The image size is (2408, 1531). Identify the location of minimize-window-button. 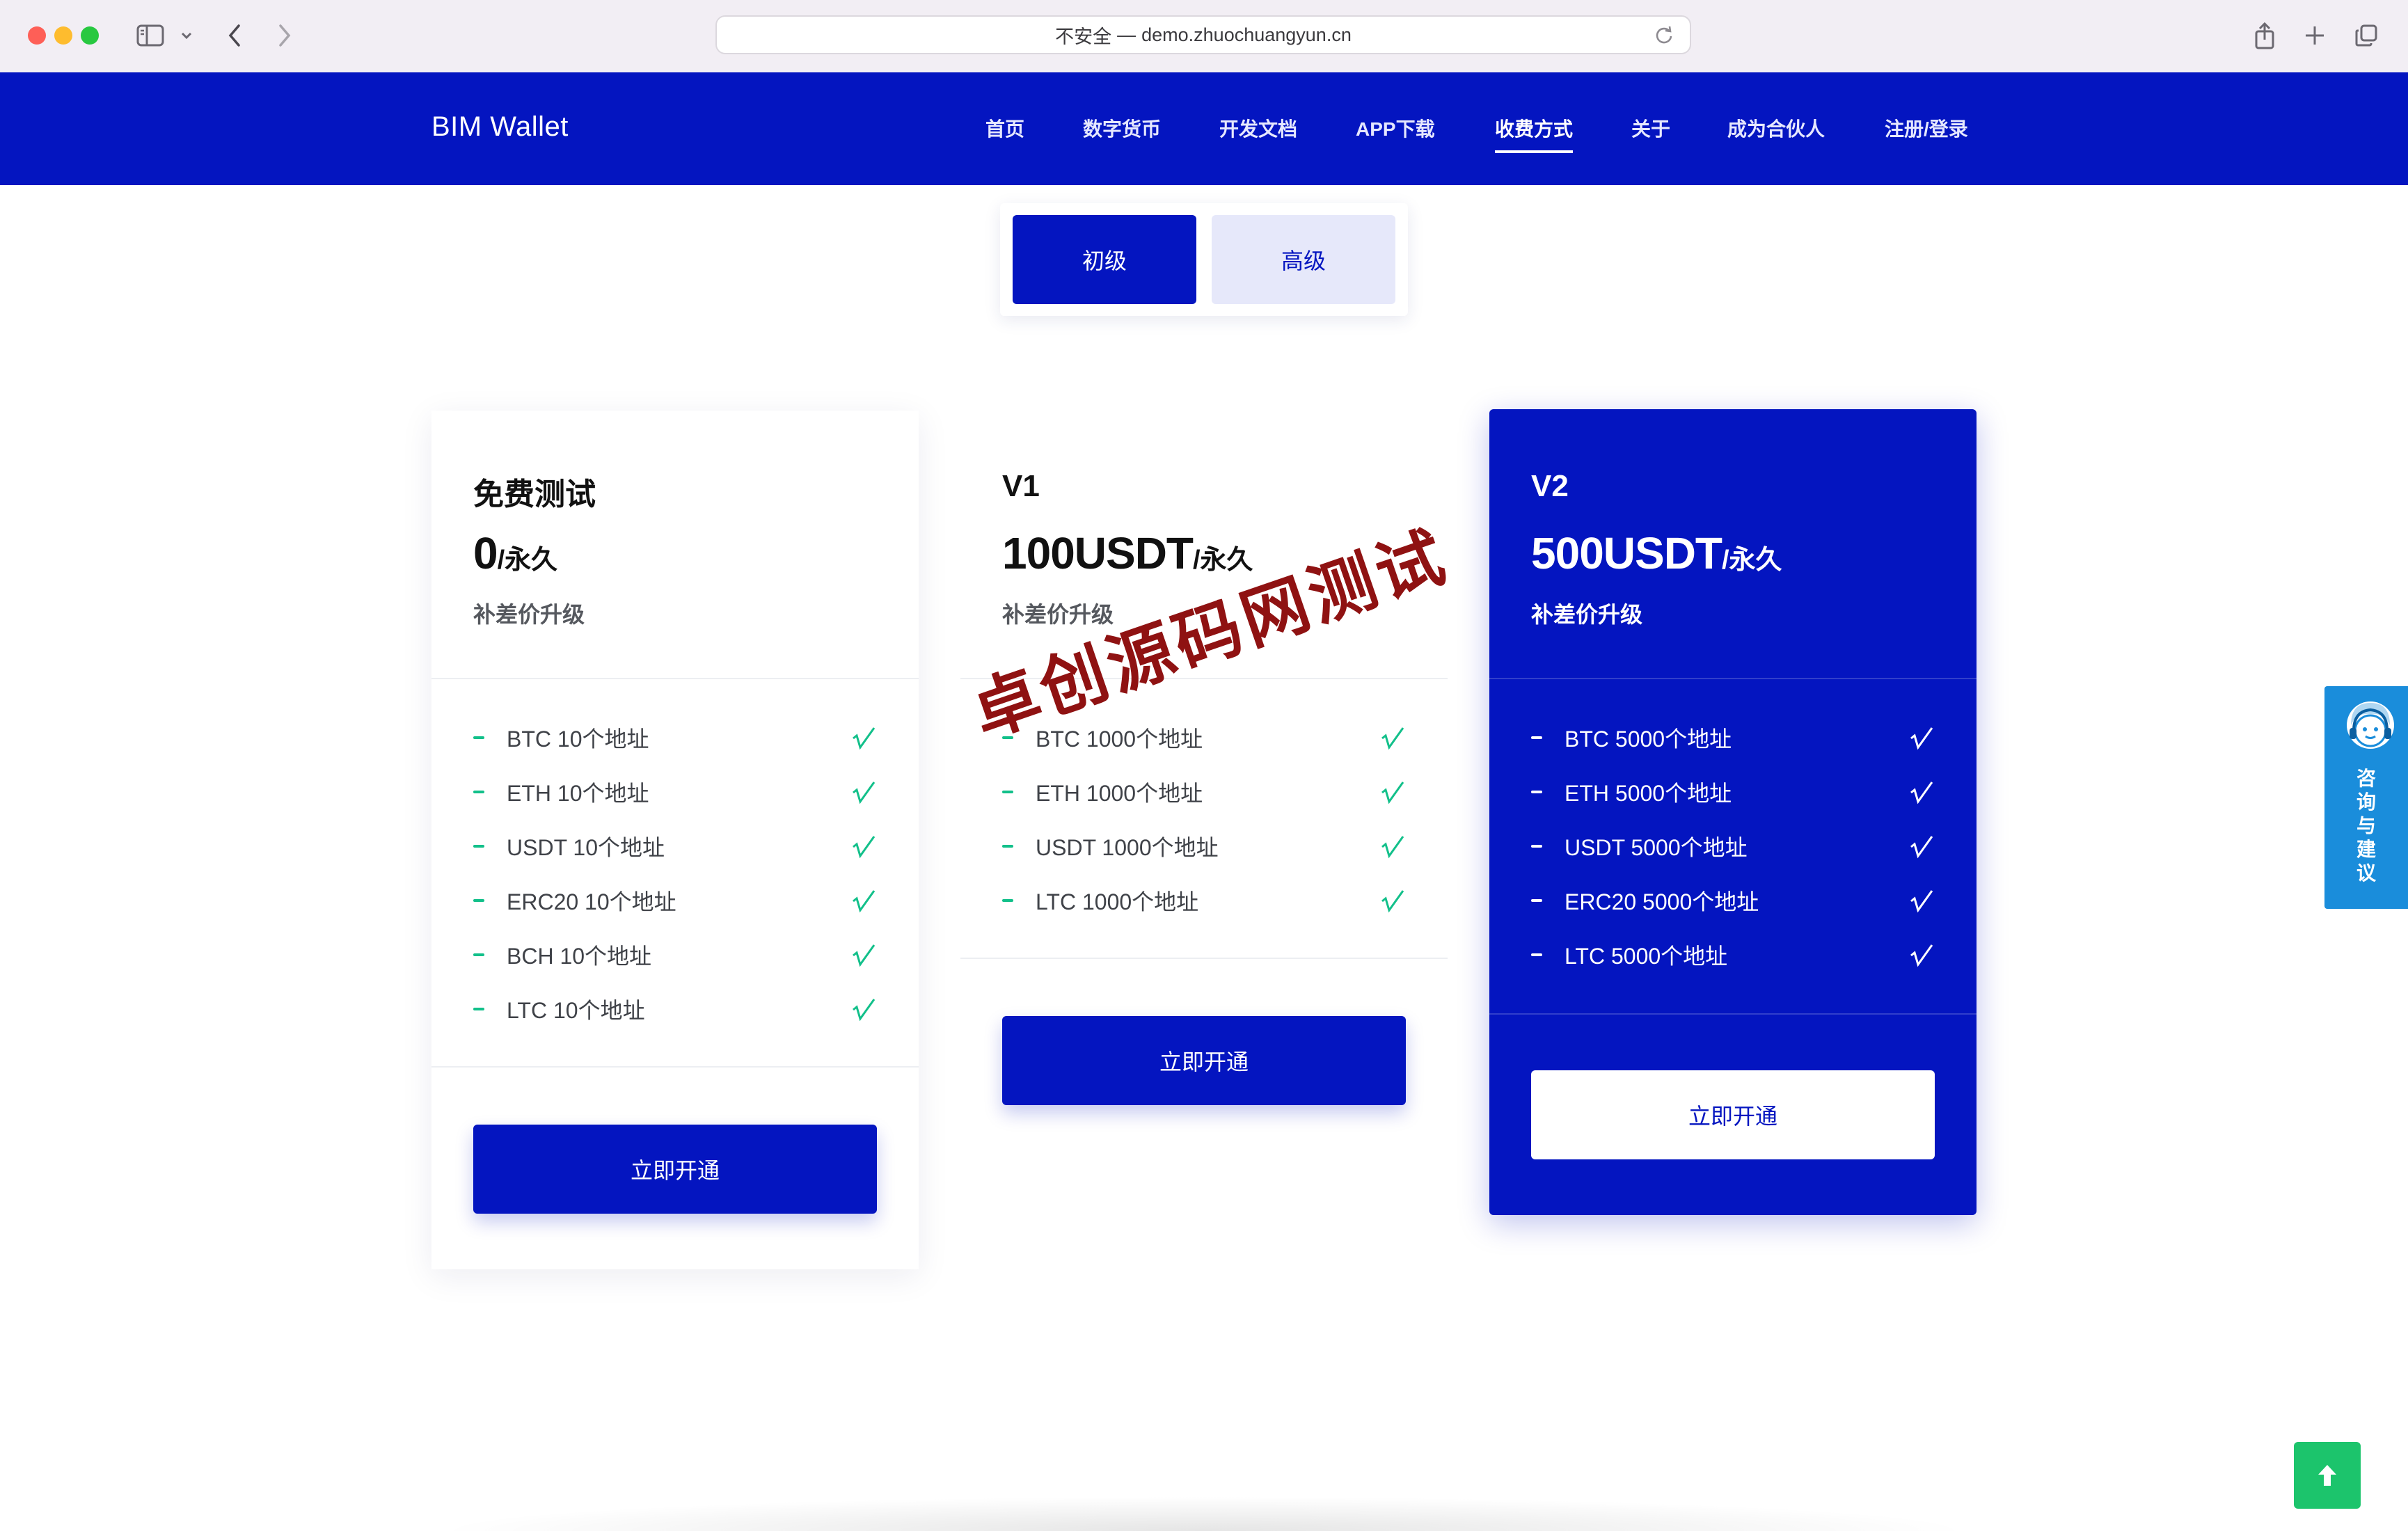
(63, 35).